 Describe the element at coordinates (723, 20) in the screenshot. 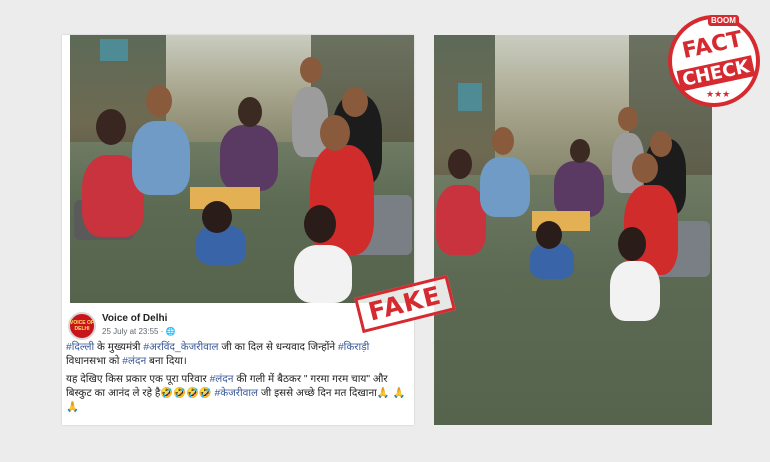

I see `boom-logo-label: BOOM` at that location.